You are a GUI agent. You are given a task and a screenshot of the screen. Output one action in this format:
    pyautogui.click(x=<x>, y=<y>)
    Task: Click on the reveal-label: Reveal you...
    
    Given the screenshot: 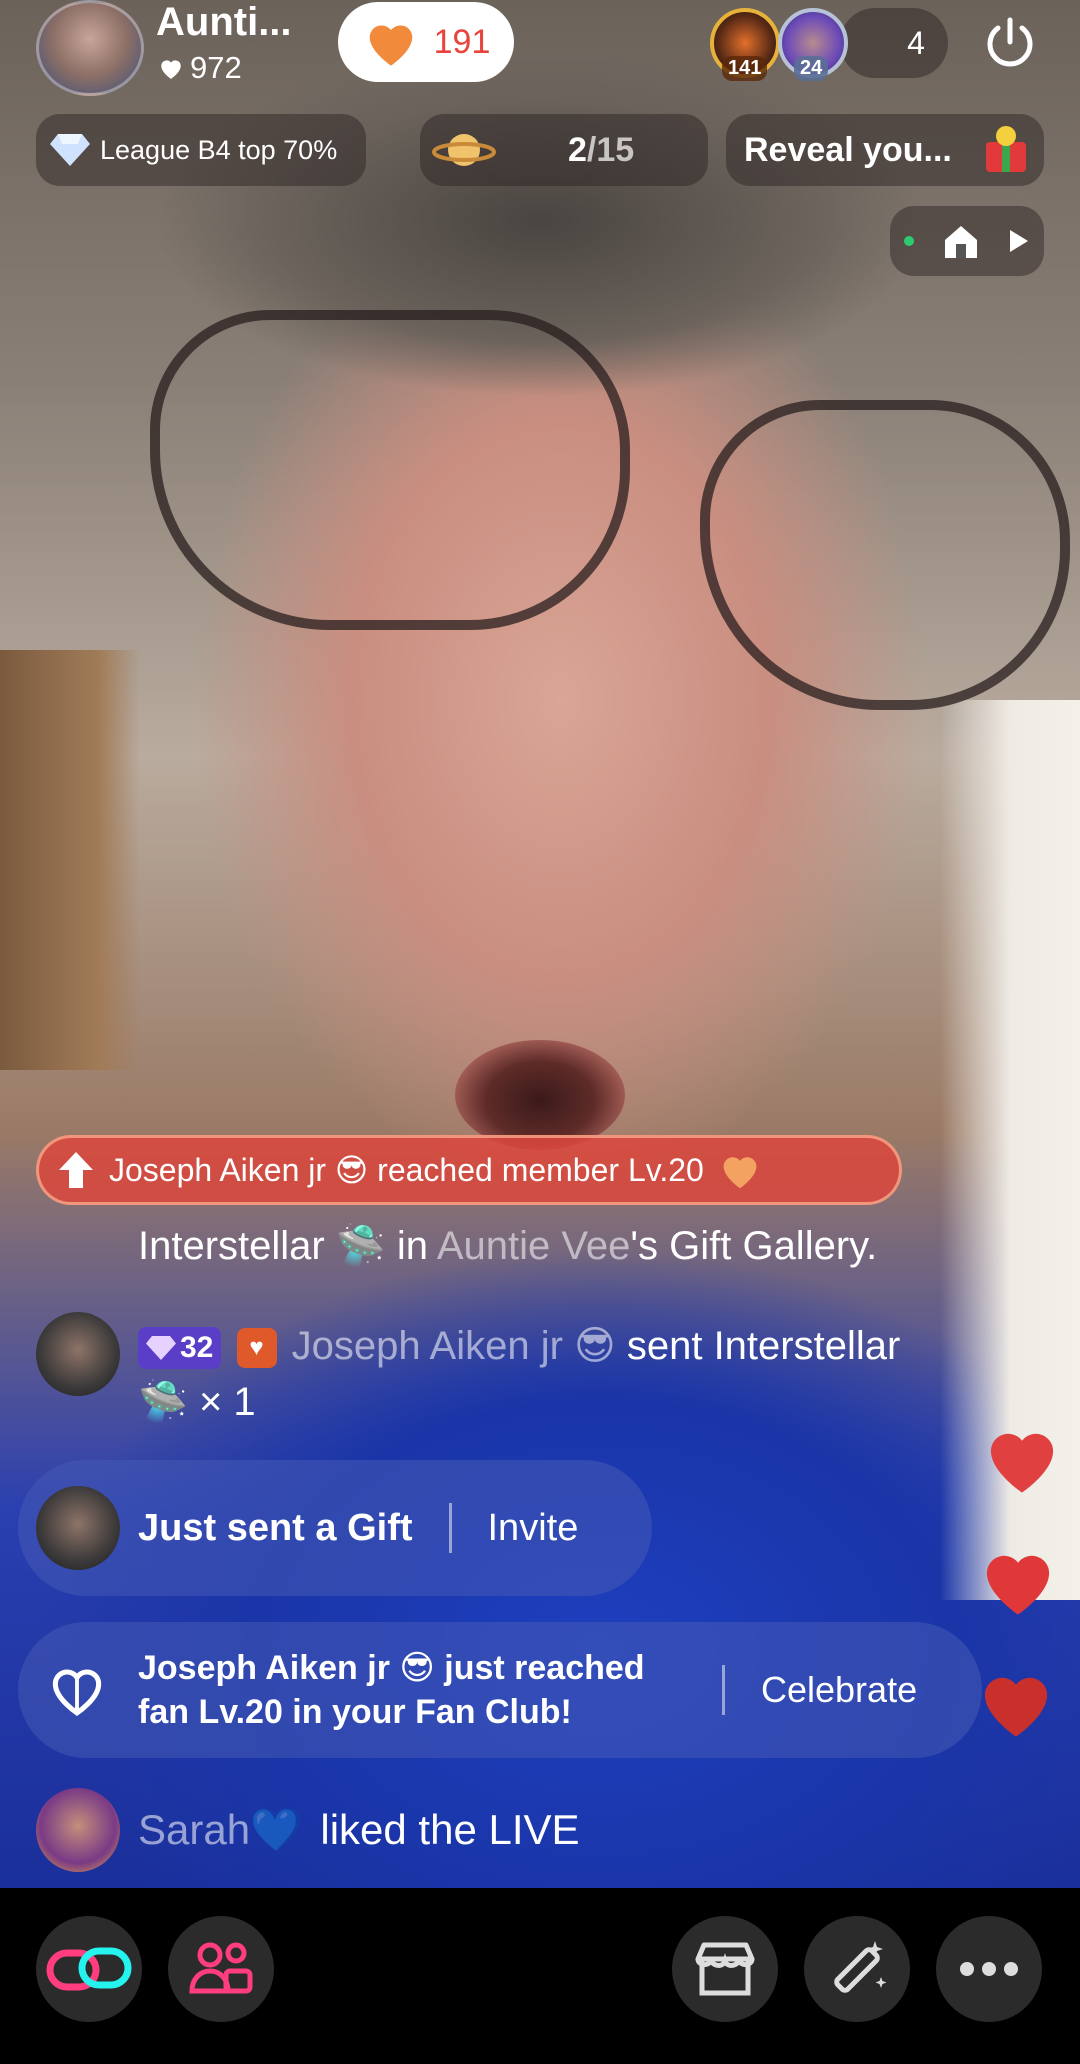 What is the action you would take?
    pyautogui.click(x=848, y=149)
    